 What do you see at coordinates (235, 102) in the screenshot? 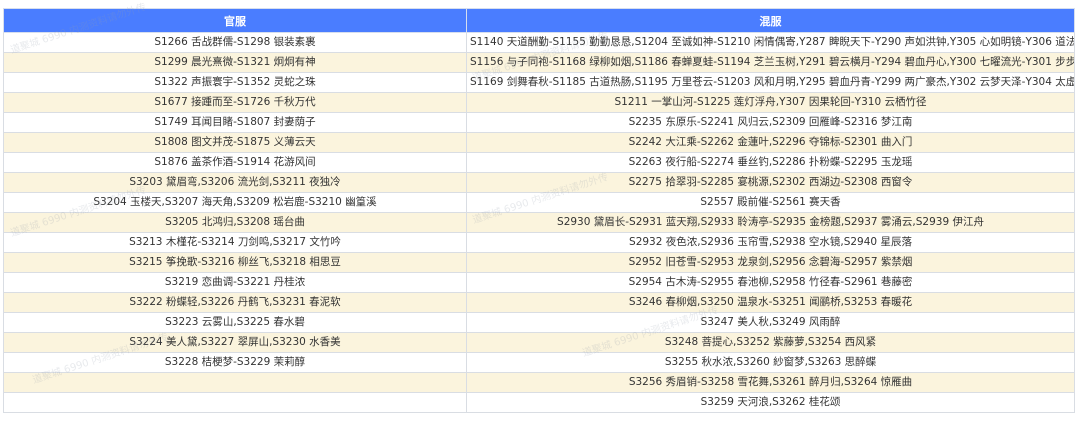
I see `official-server-cell: S1677 接踵而至-S1726 千秋万代` at bounding box center [235, 102].